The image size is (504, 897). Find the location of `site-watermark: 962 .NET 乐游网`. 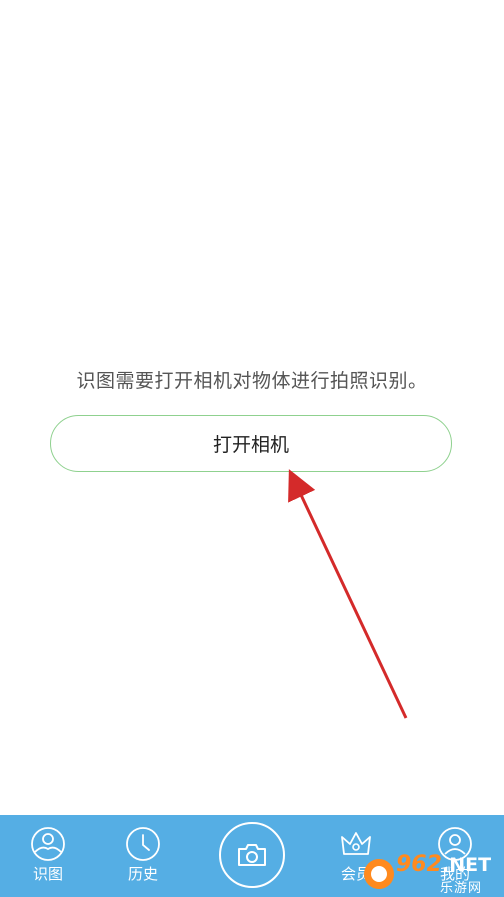

site-watermark: 962 .NET 乐游网 is located at coordinates (433, 873).